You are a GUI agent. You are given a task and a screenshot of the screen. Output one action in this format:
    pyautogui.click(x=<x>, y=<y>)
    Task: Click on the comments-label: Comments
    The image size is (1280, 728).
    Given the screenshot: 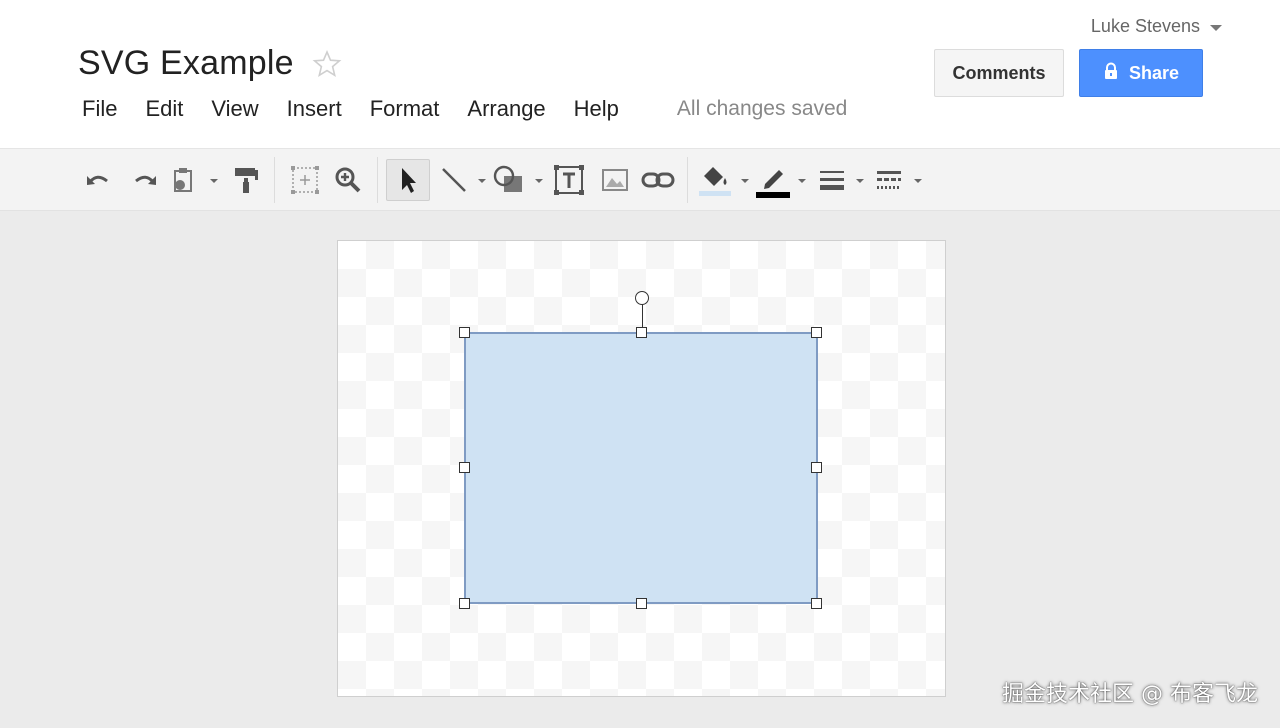 What is the action you would take?
    pyautogui.click(x=999, y=72)
    